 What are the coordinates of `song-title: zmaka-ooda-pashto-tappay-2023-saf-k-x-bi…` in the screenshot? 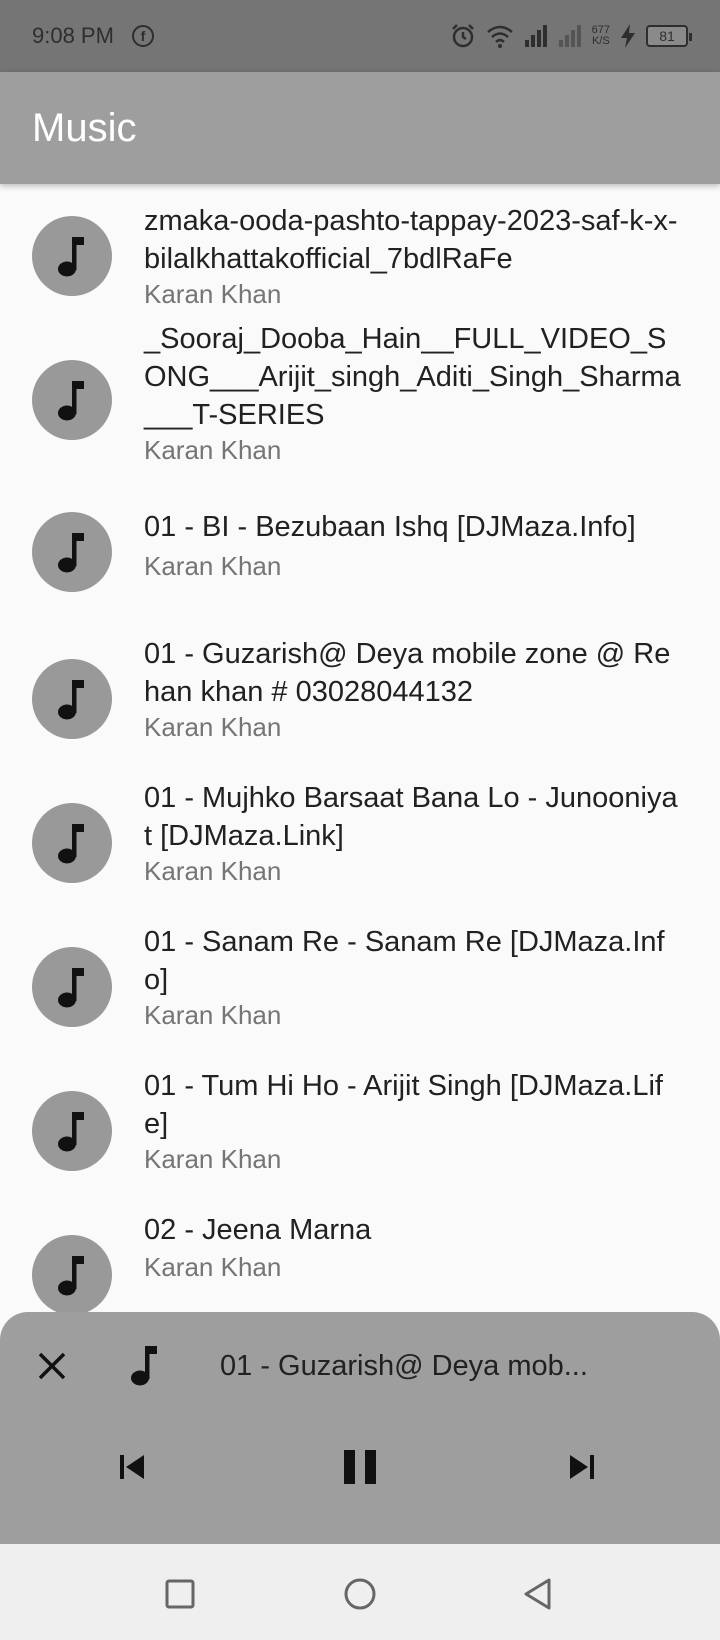 It's located at (411, 240).